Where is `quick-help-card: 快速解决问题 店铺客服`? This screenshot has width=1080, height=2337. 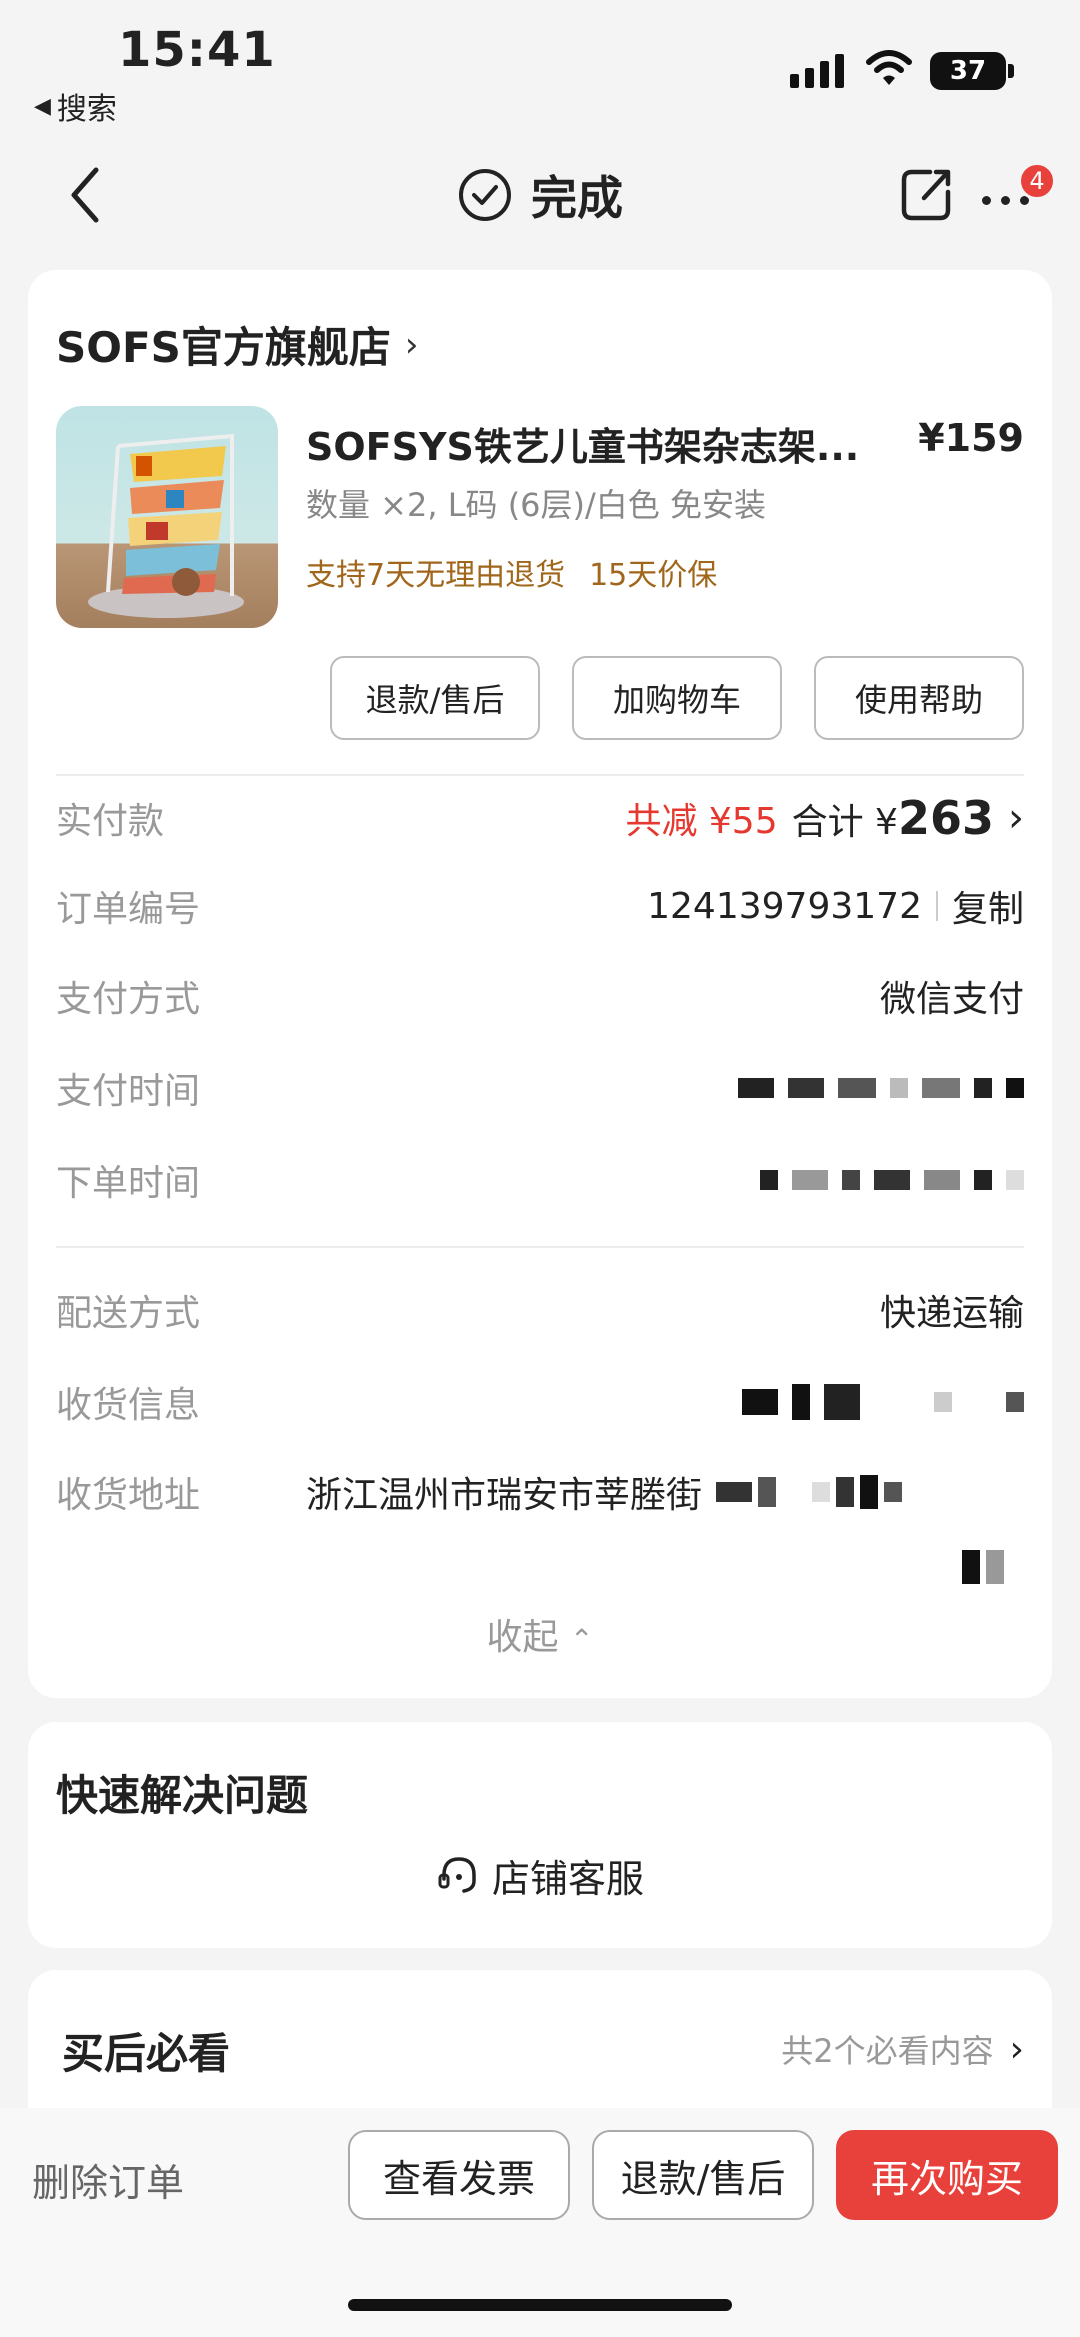
quick-help-card: 快速解决问题 店铺客服 is located at coordinates (540, 1835).